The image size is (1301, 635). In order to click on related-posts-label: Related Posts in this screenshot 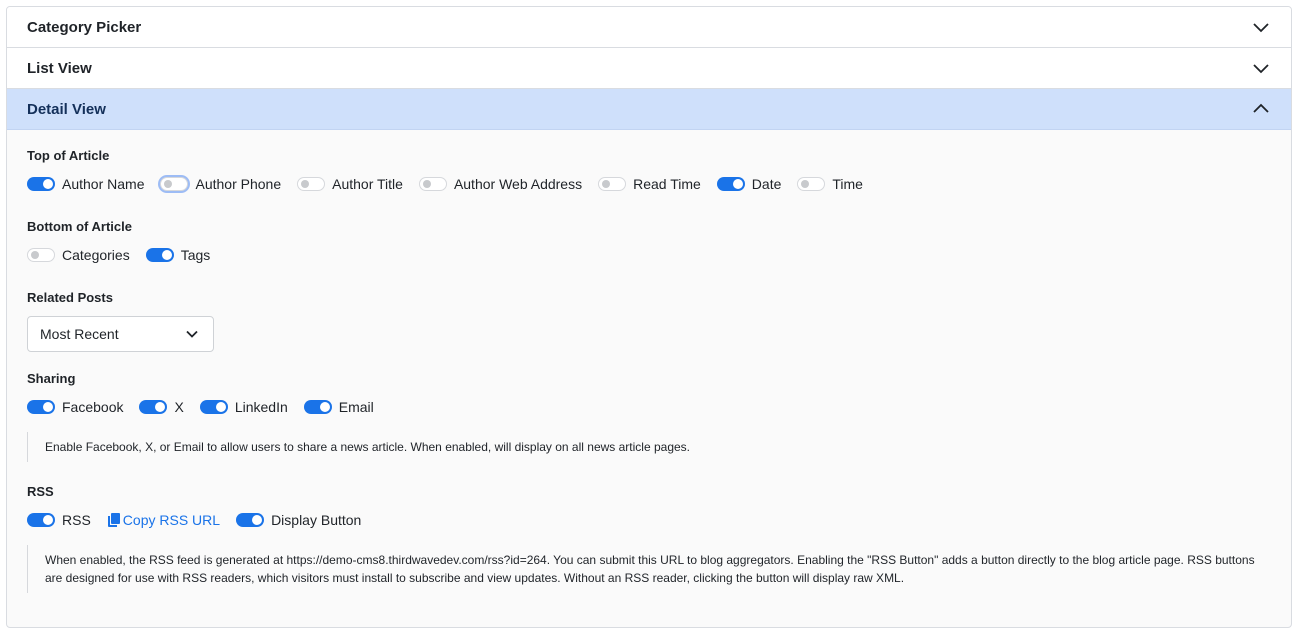, I will do `click(70, 297)`.